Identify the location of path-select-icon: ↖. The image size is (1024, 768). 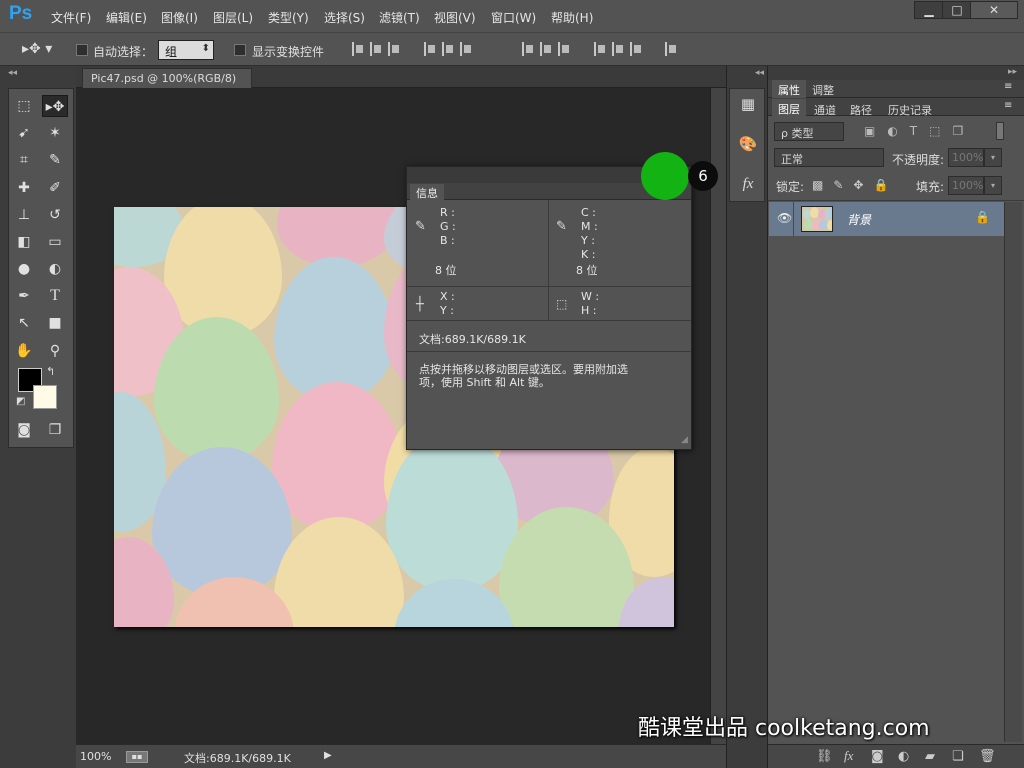
(24, 323).